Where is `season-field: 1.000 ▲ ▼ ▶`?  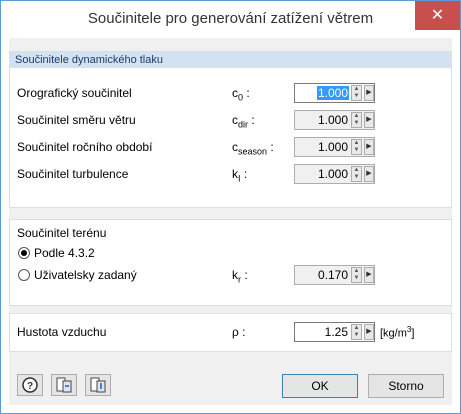
season-field: 1.000 ▲ ▼ ▶ is located at coordinates (334, 147).